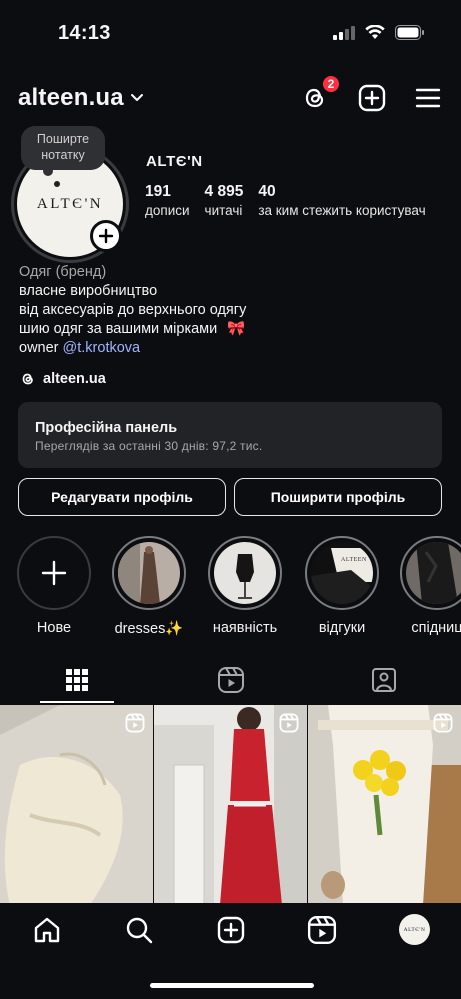 The image size is (461, 999). I want to click on nav-reels, so click(322, 930).